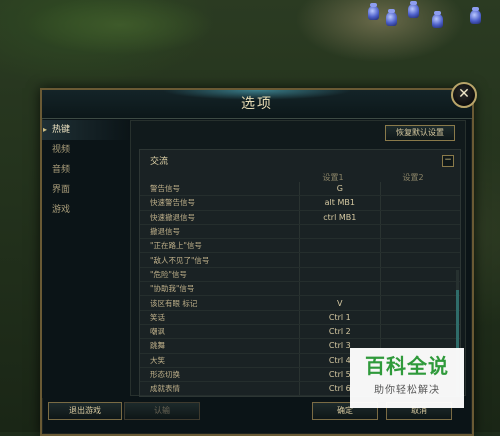 The image size is (500, 436). I want to click on hotkey-action-label: "敌人不见了"信号, so click(220, 260).